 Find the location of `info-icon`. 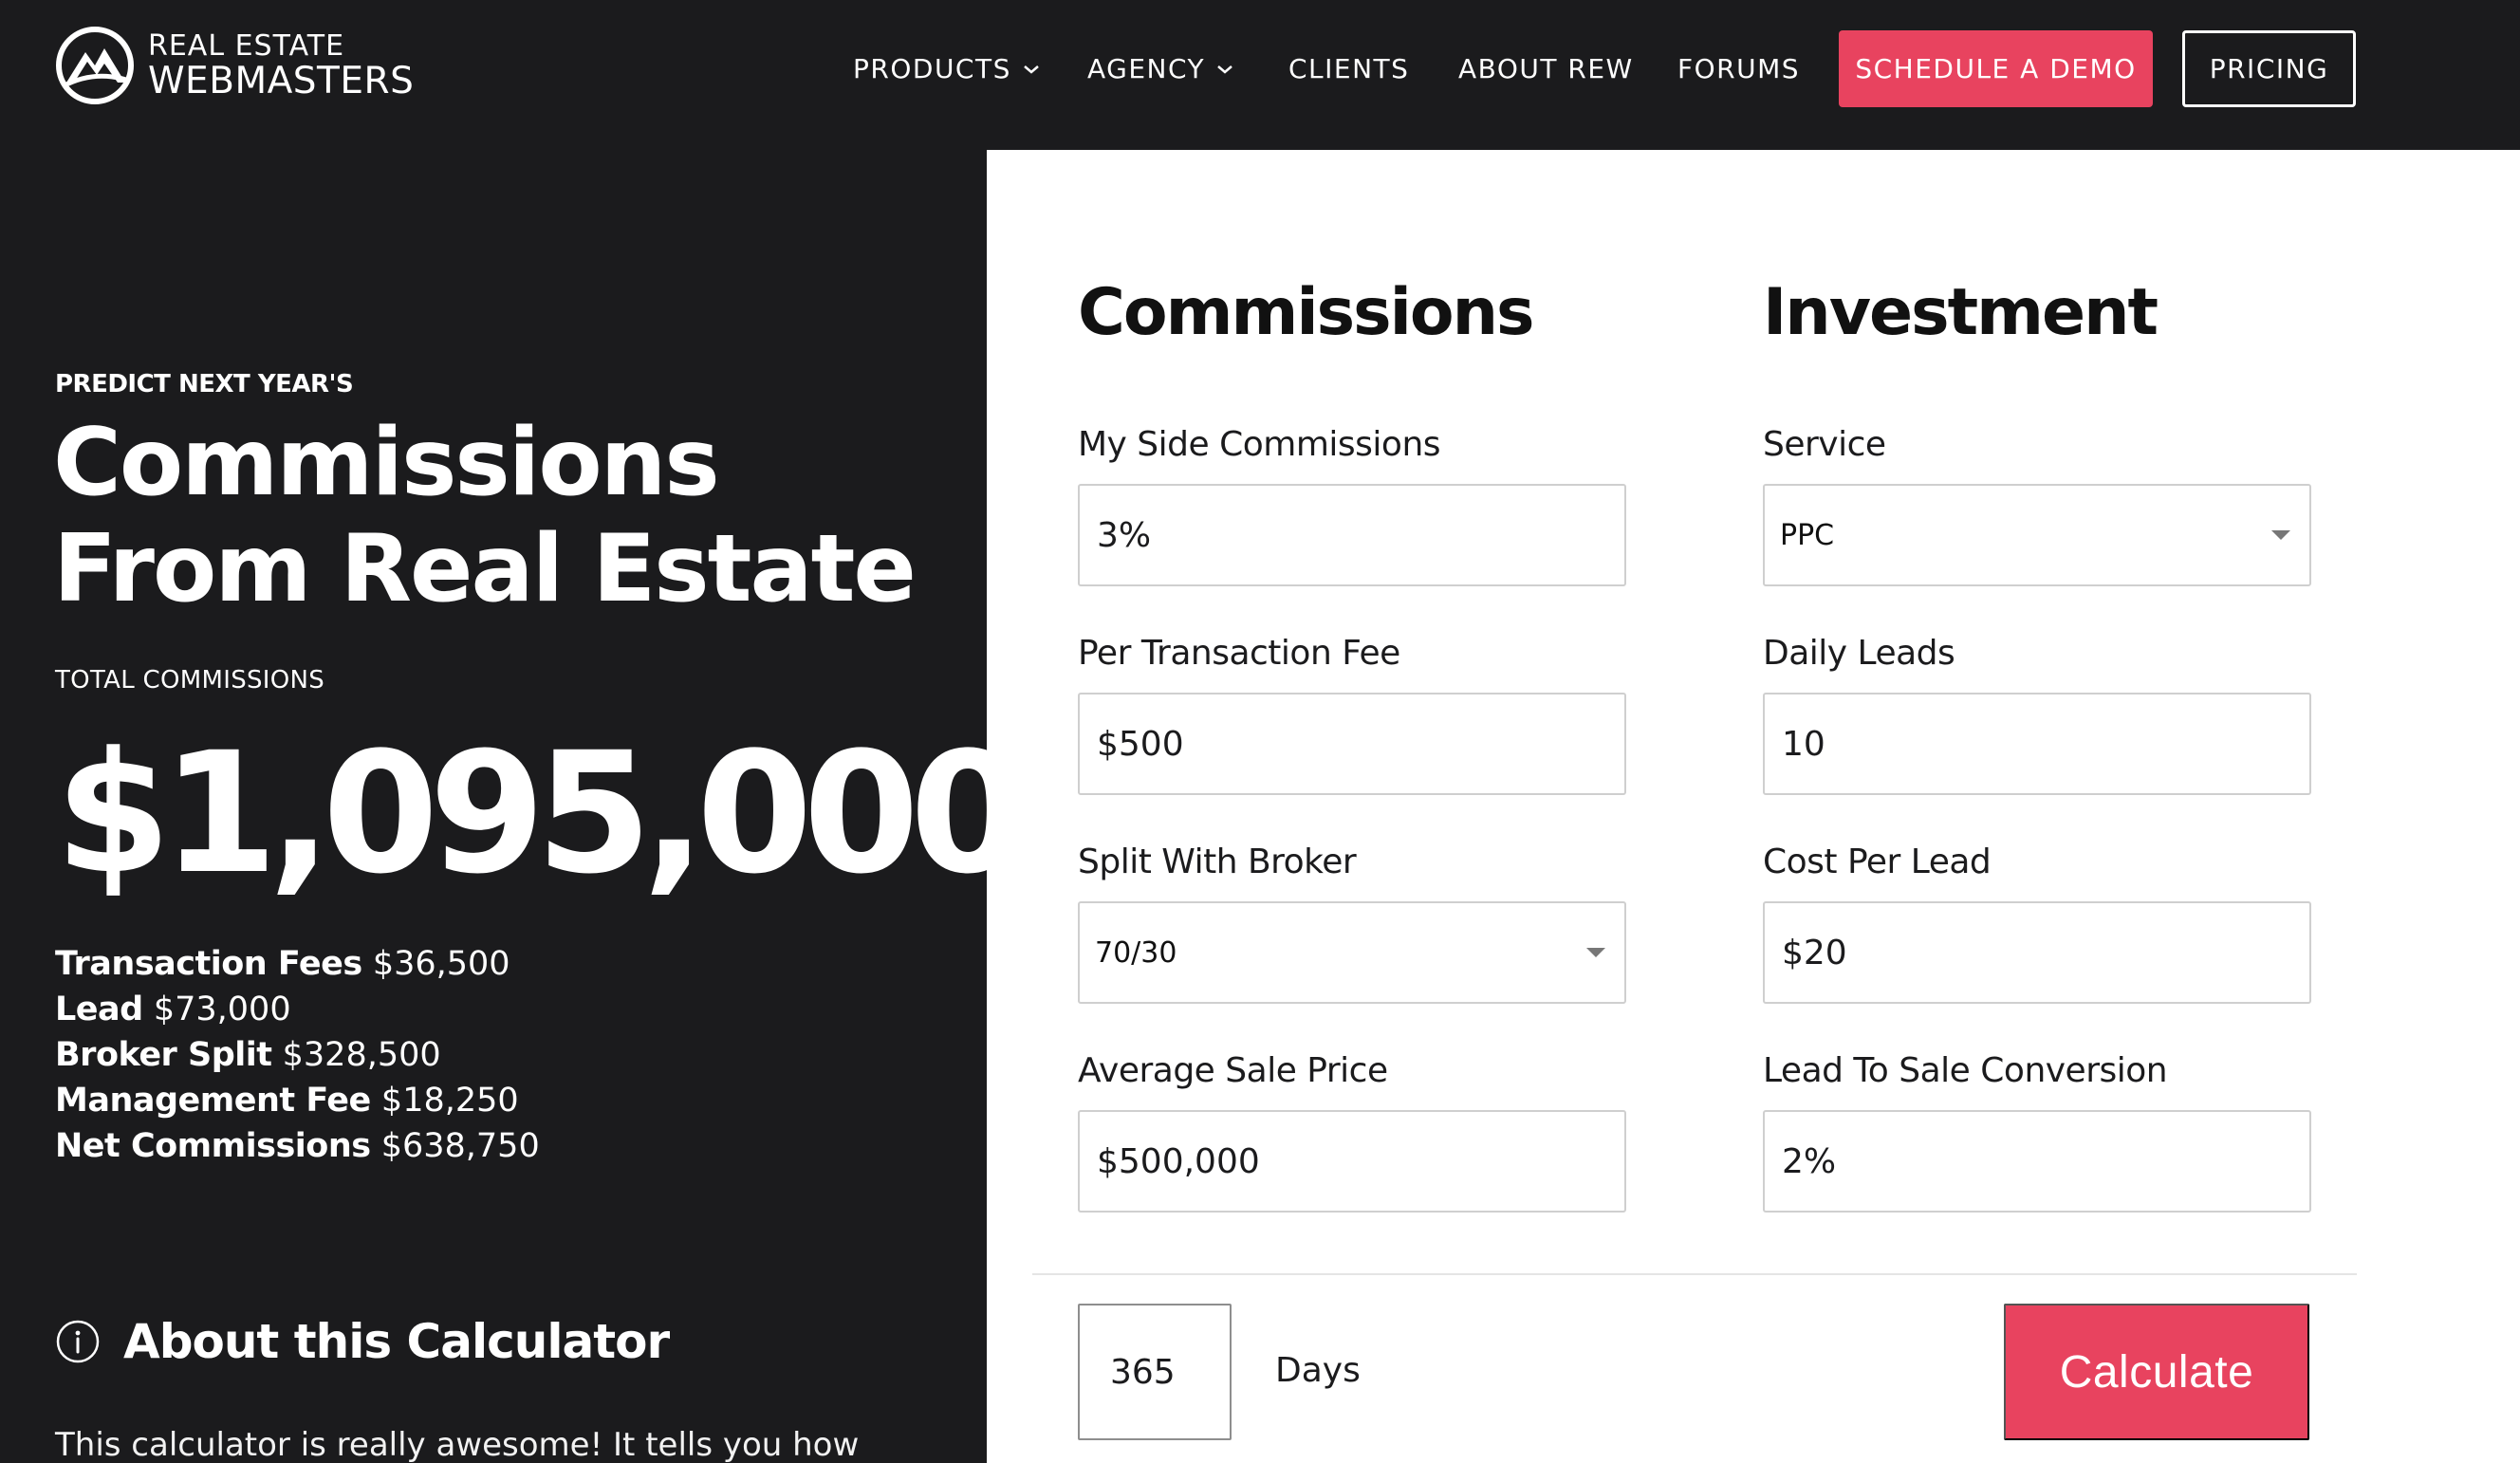

info-icon is located at coordinates (78, 1341).